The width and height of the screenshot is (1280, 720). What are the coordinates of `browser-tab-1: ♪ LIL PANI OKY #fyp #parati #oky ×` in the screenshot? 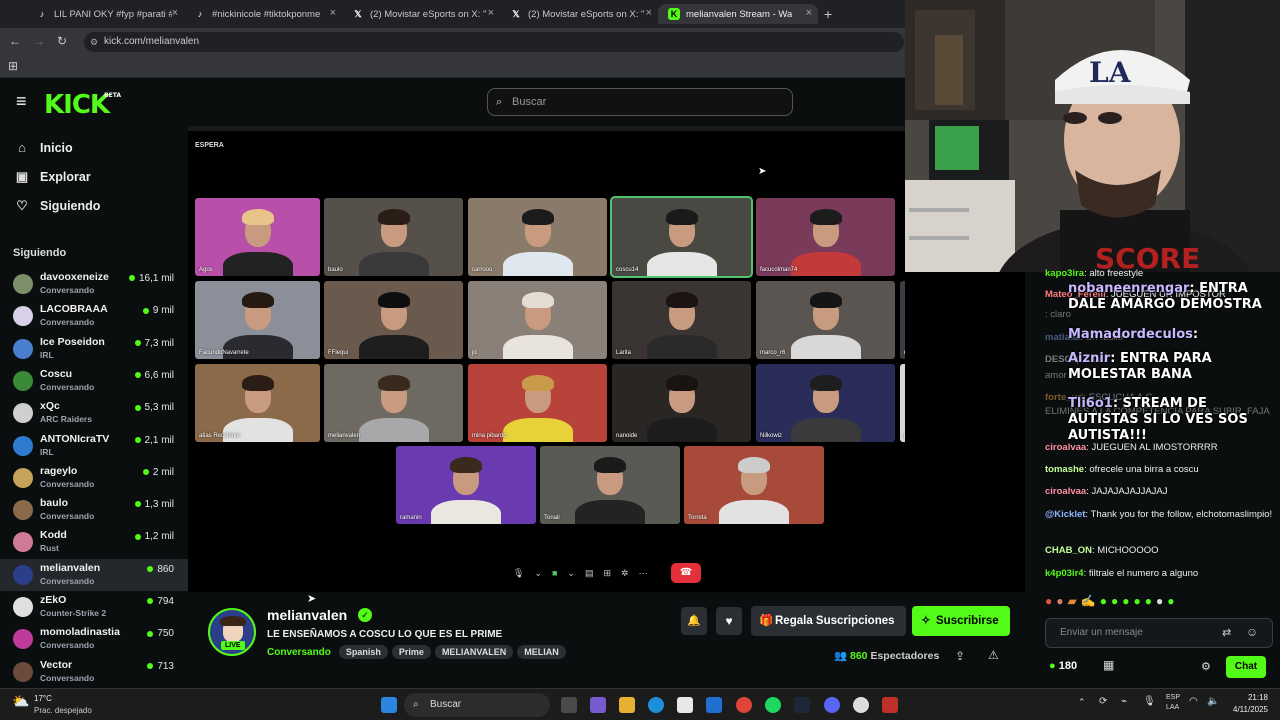 It's located at (105, 14).